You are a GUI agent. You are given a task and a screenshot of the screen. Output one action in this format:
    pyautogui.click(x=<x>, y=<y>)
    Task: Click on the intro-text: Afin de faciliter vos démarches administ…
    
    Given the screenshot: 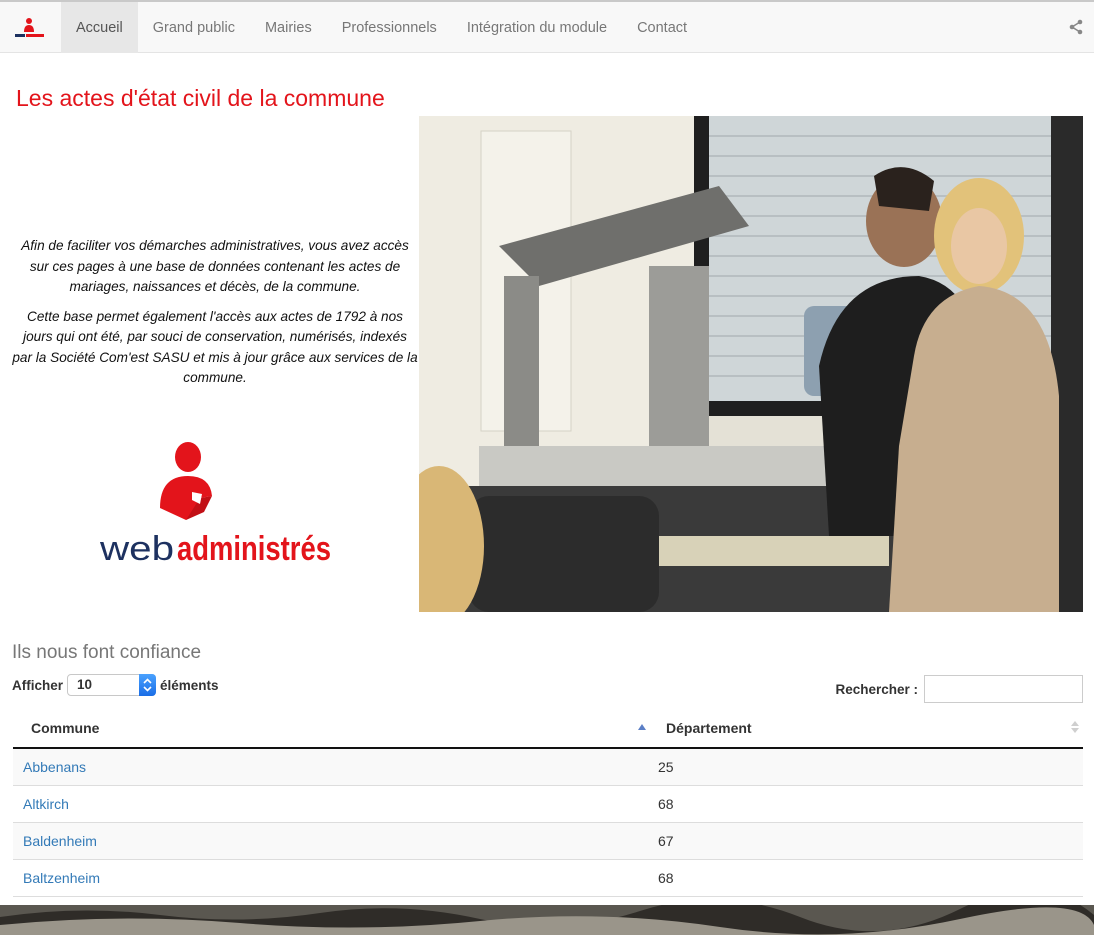 What is the action you would take?
    pyautogui.click(x=215, y=317)
    